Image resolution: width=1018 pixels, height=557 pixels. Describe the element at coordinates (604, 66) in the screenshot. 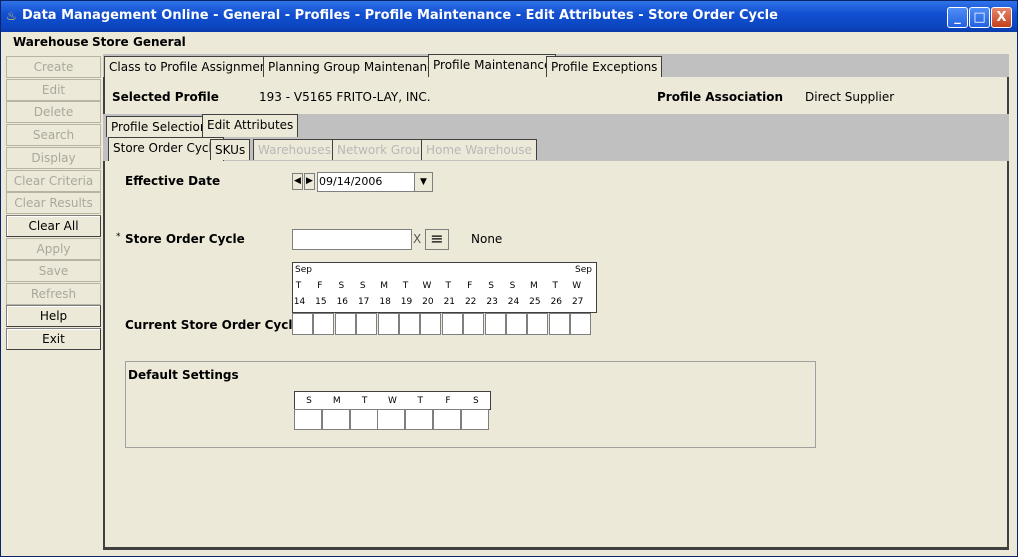

I see `tab-profile-exceptions: Profile Exceptions` at that location.